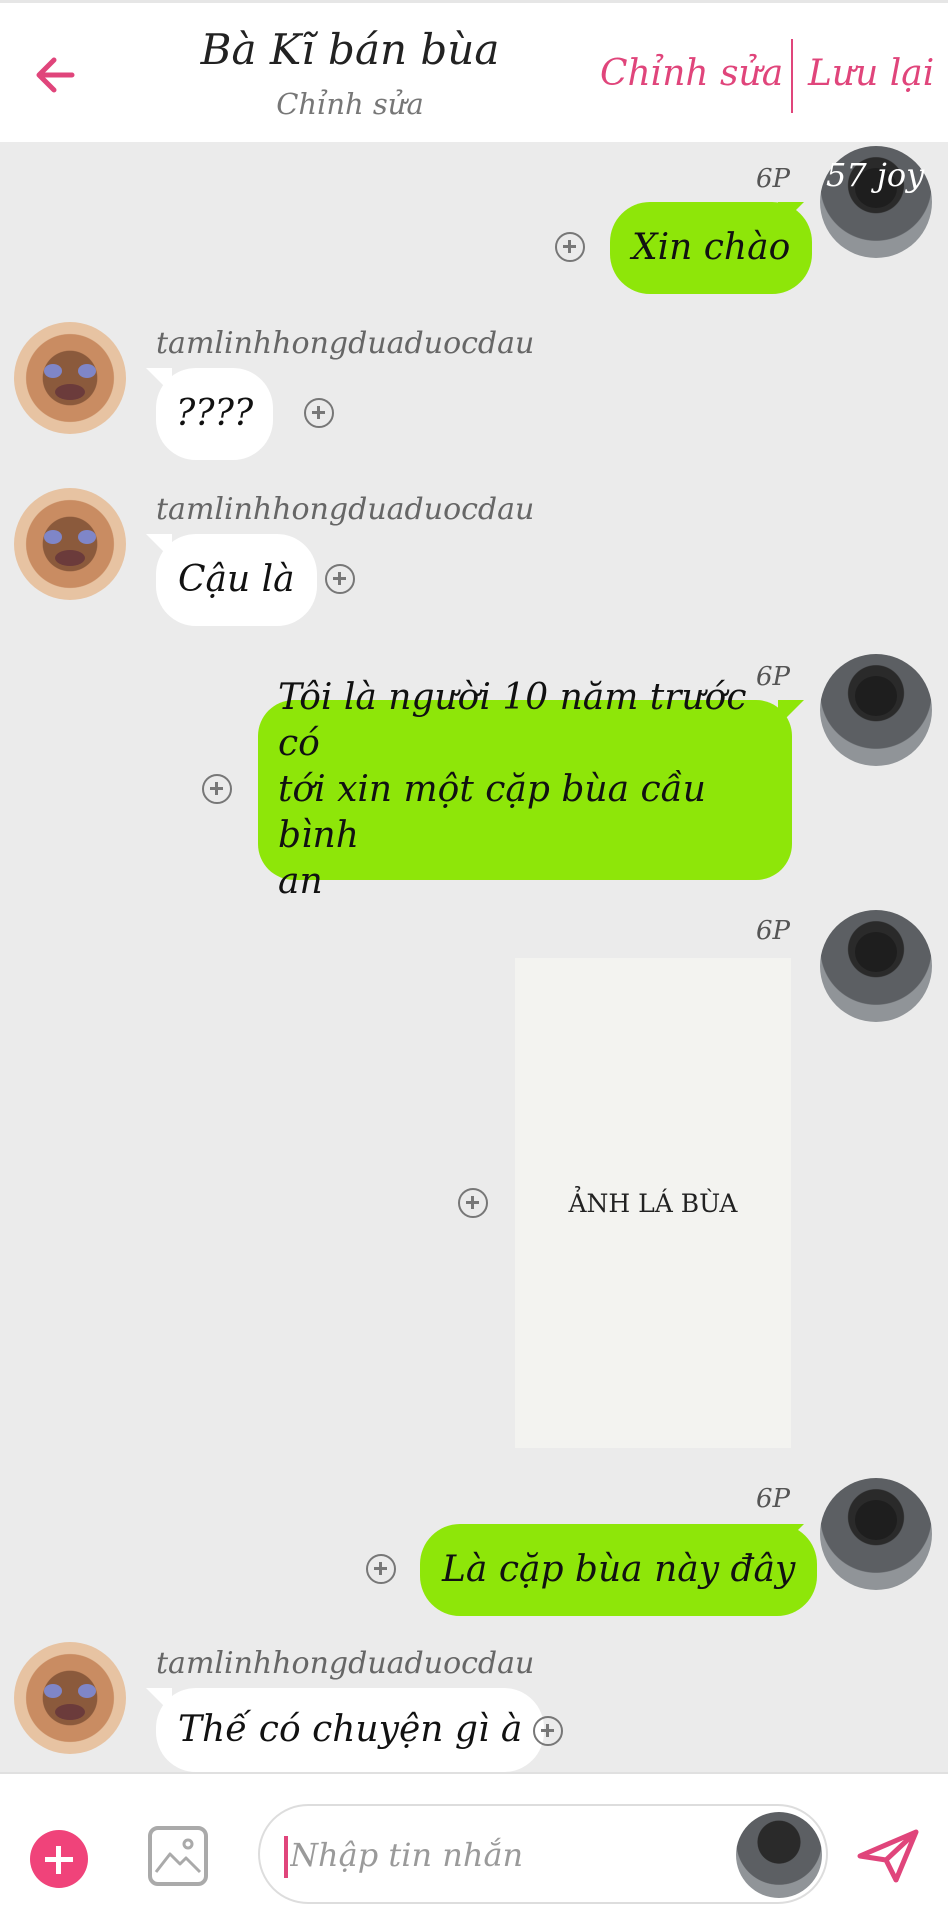 This screenshot has height=1920, width=948. What do you see at coordinates (512, 720) in the screenshot?
I see `message-line: Tôi là người 10 năm trước có` at bounding box center [512, 720].